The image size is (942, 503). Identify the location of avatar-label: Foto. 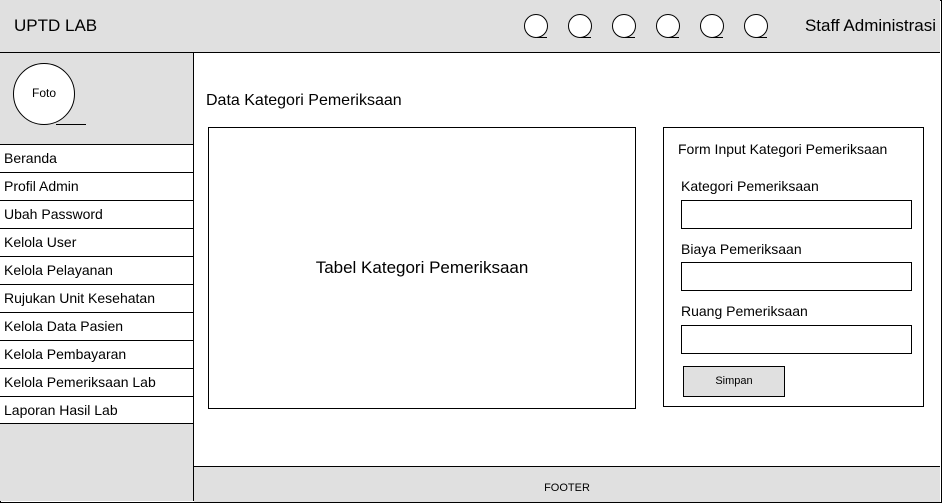
(43, 93).